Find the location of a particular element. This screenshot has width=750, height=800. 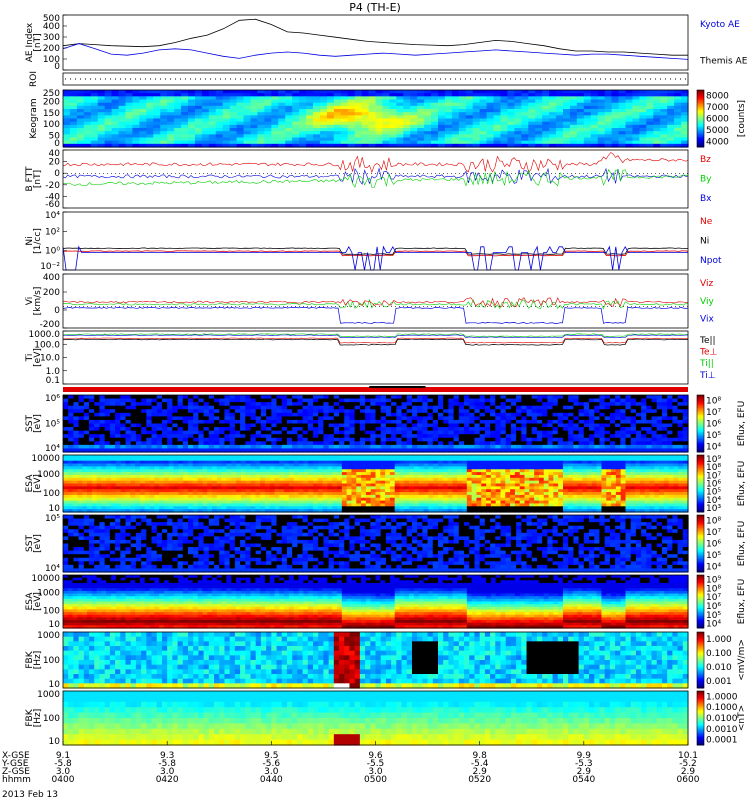

keogram-colorbar-label: [counts] is located at coordinates (742, 118).